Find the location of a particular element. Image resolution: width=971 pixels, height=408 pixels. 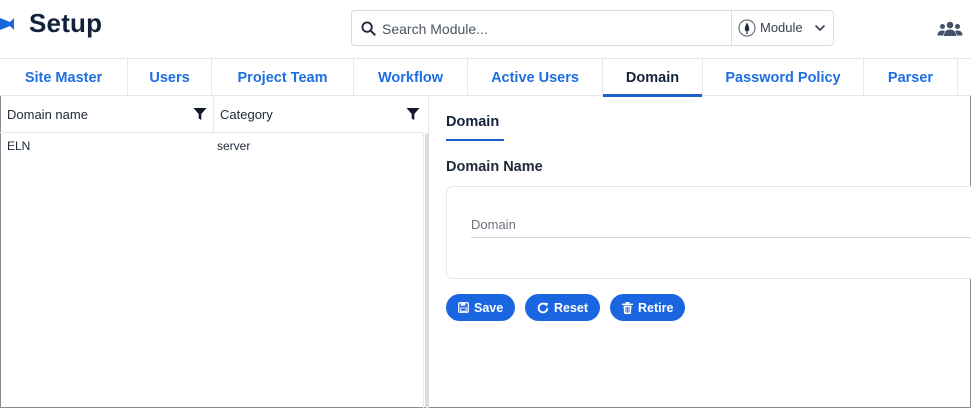

column-header-domain-name: Domain name is located at coordinates (107, 114).